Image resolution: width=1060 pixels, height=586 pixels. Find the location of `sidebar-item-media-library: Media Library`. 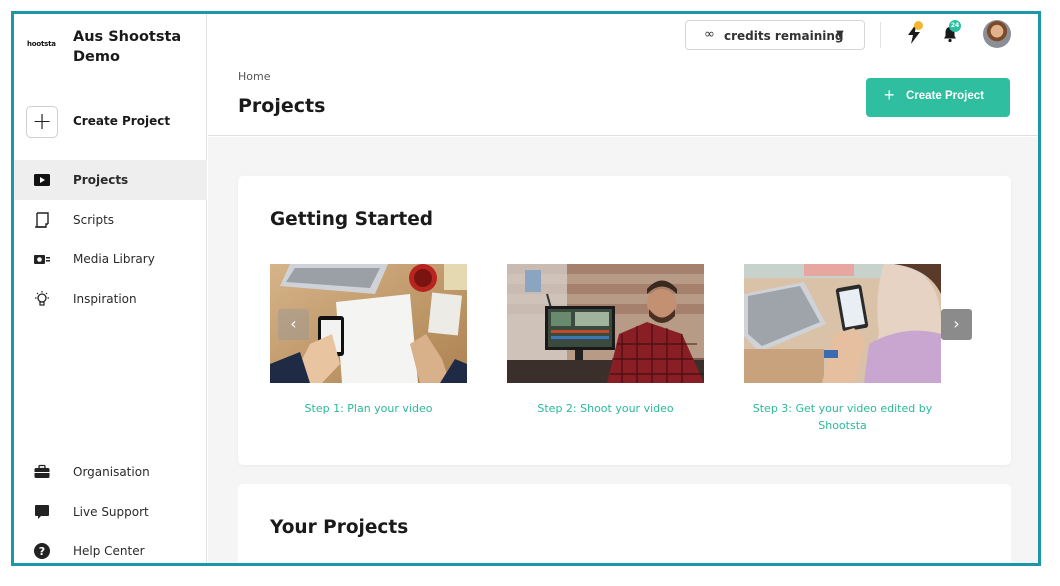

sidebar-item-media-library: Media Library is located at coordinates (110, 259).